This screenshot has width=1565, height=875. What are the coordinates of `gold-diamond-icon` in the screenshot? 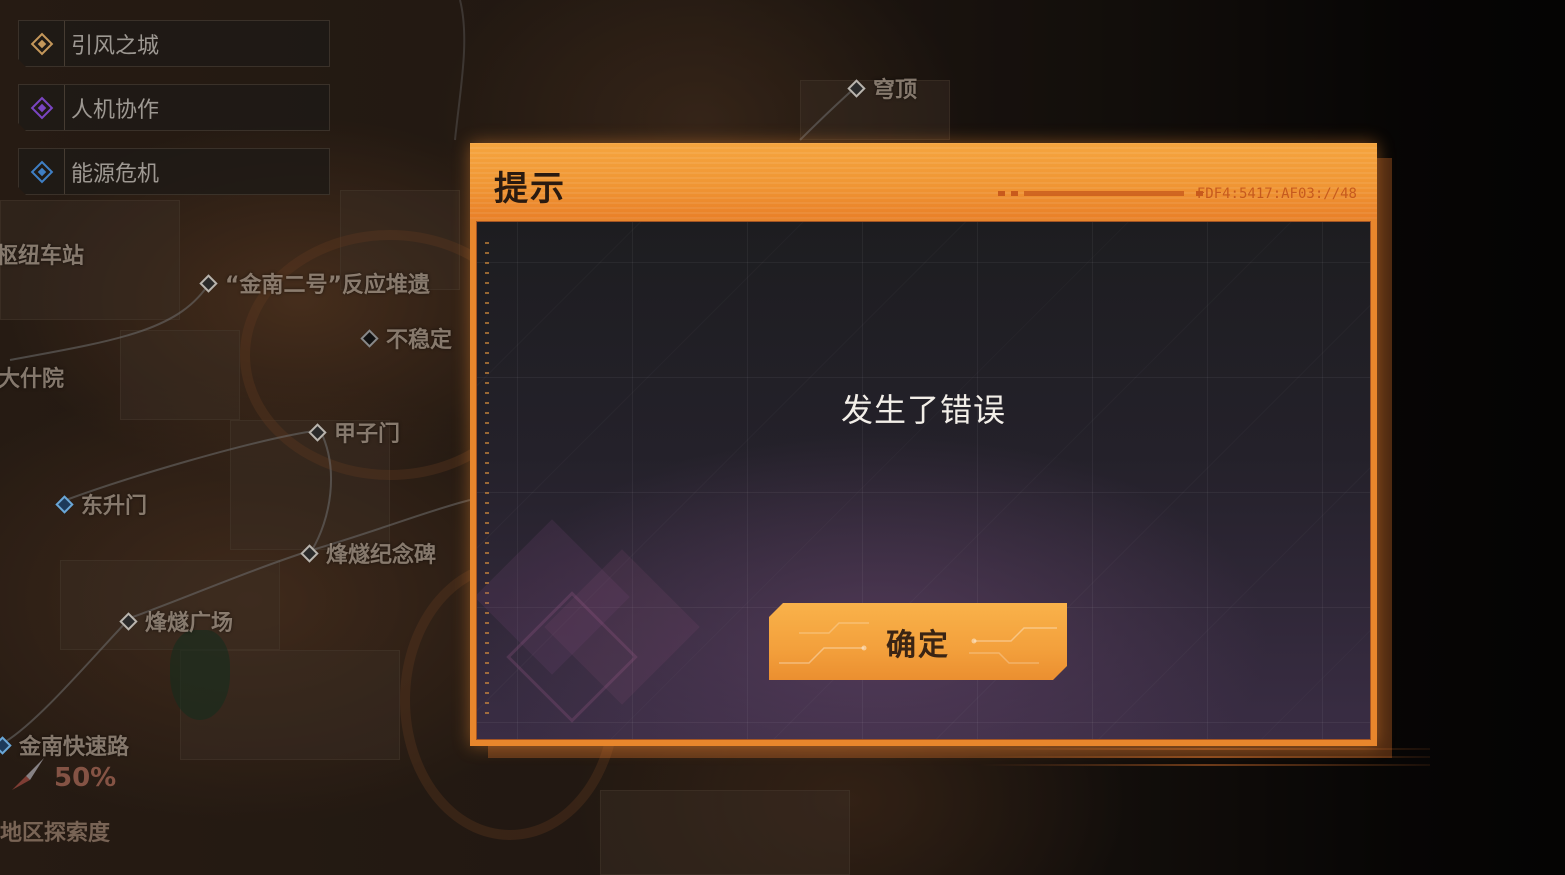 It's located at (42, 43).